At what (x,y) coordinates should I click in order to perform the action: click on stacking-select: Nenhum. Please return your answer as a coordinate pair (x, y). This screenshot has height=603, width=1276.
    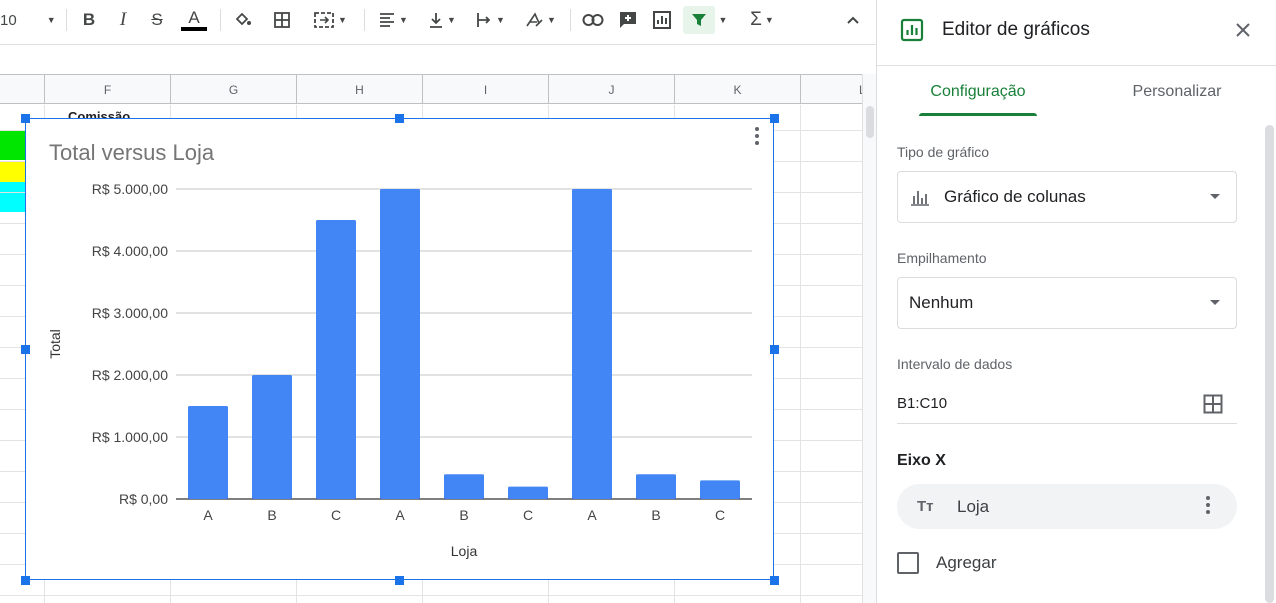
    Looking at the image, I should click on (1067, 303).